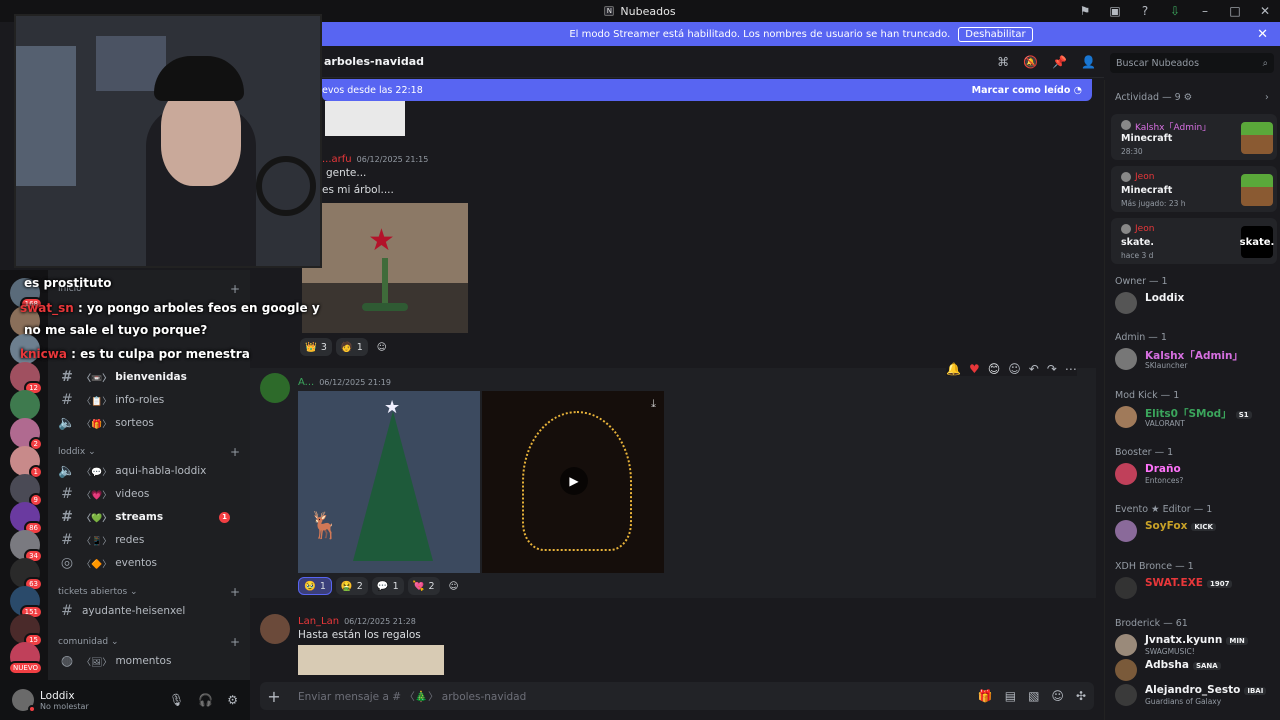  I want to click on notification-bell-icon: 🔕, so click(1030, 62).